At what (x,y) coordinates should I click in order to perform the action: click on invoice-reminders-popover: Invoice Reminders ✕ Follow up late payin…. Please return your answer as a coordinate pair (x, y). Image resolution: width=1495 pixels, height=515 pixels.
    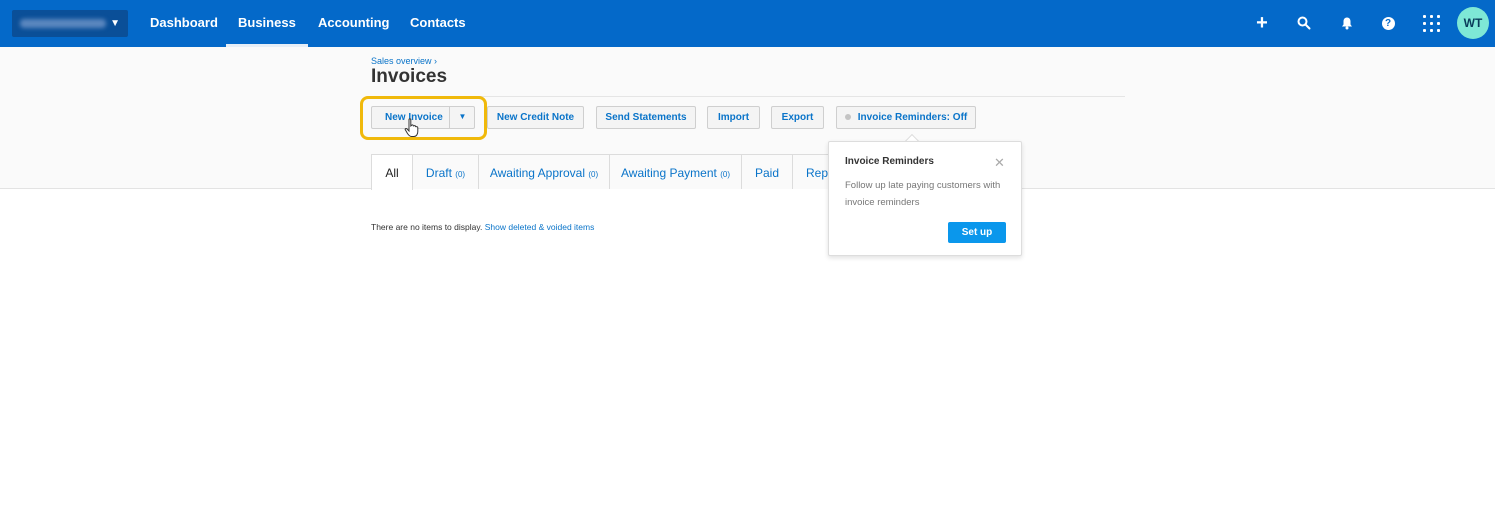
    Looking at the image, I should click on (925, 198).